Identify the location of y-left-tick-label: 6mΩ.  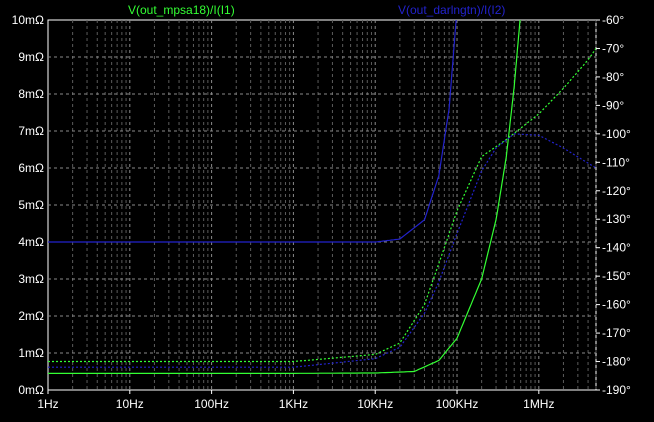
(31, 168).